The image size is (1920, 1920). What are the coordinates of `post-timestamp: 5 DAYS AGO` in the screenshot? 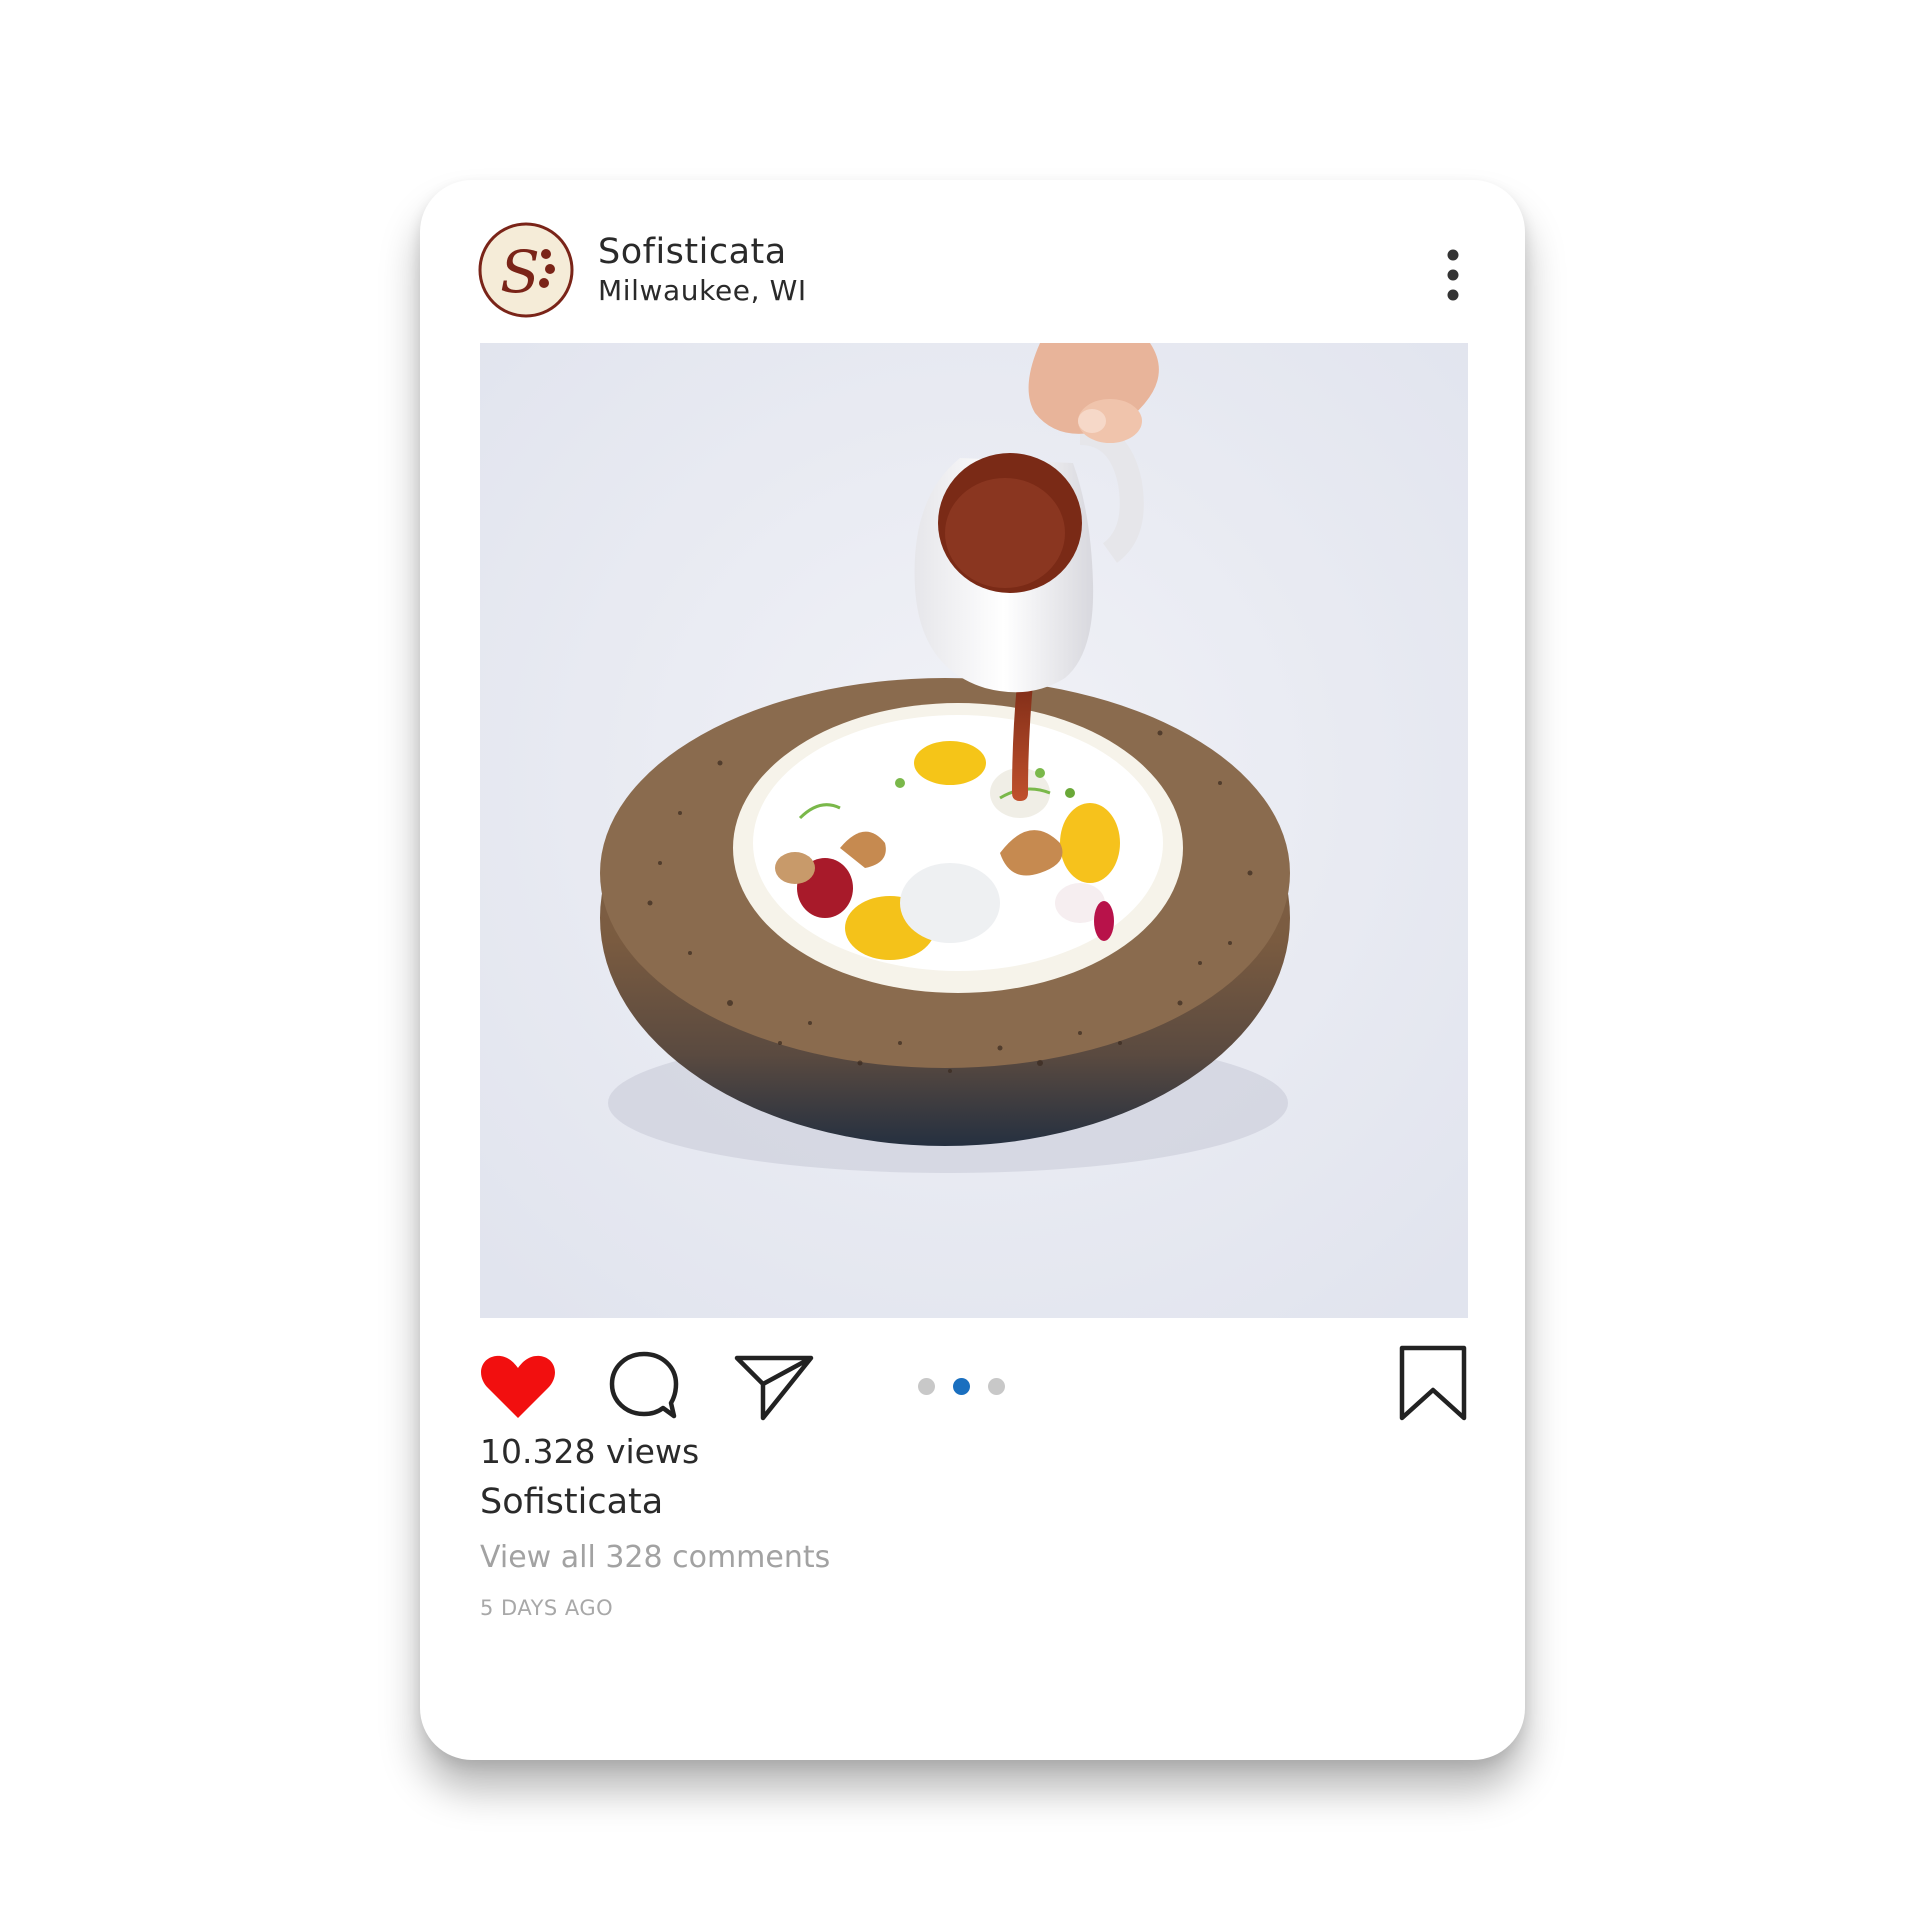 It's located at (547, 1608).